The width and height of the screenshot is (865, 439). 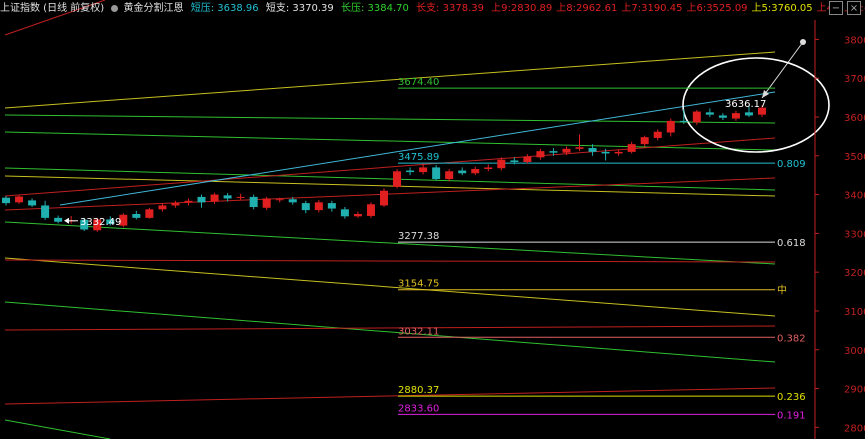 What do you see at coordinates (854, 157) in the screenshot?
I see `y-tick-label: 3500` at bounding box center [854, 157].